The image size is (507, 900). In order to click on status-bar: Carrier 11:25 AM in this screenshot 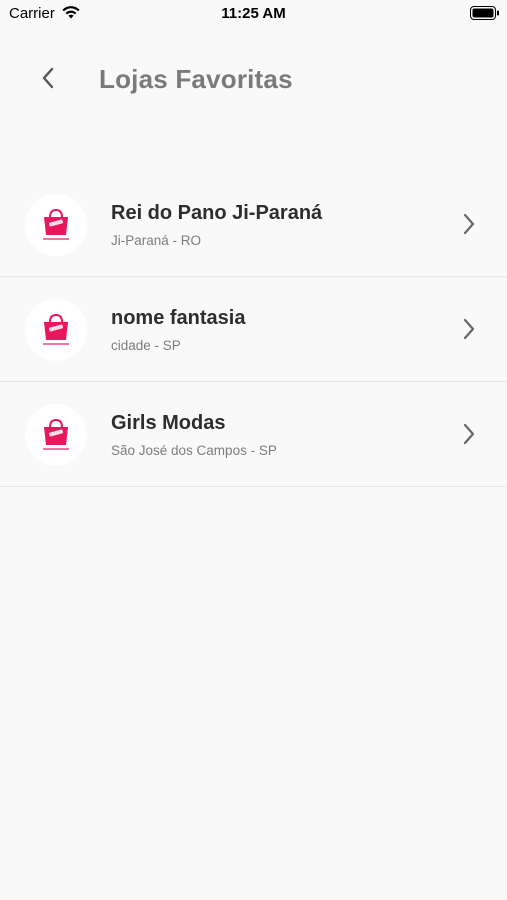, I will do `click(253, 14)`.